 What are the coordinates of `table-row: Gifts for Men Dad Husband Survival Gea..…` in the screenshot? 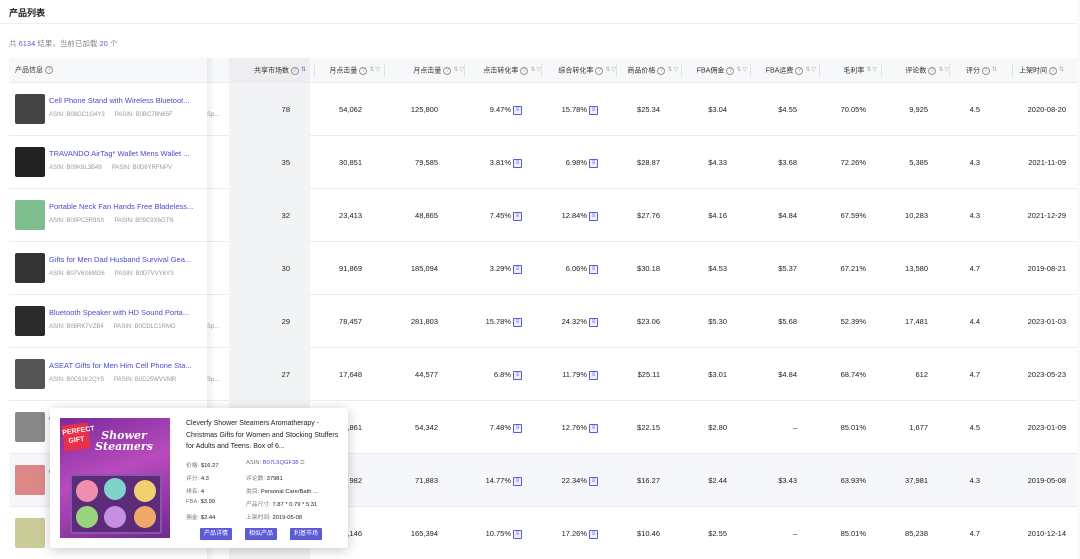 It's located at (544, 268).